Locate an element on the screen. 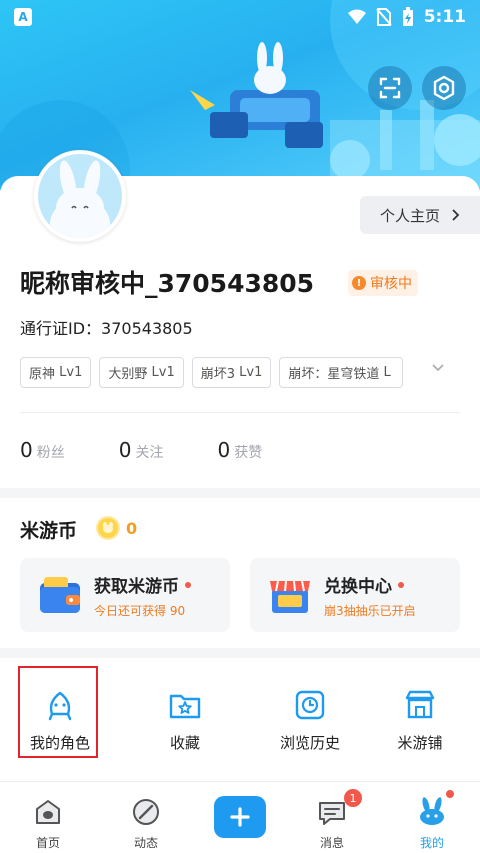 The width and height of the screenshot is (480, 853). alert-icon: ! is located at coordinates (359, 283).